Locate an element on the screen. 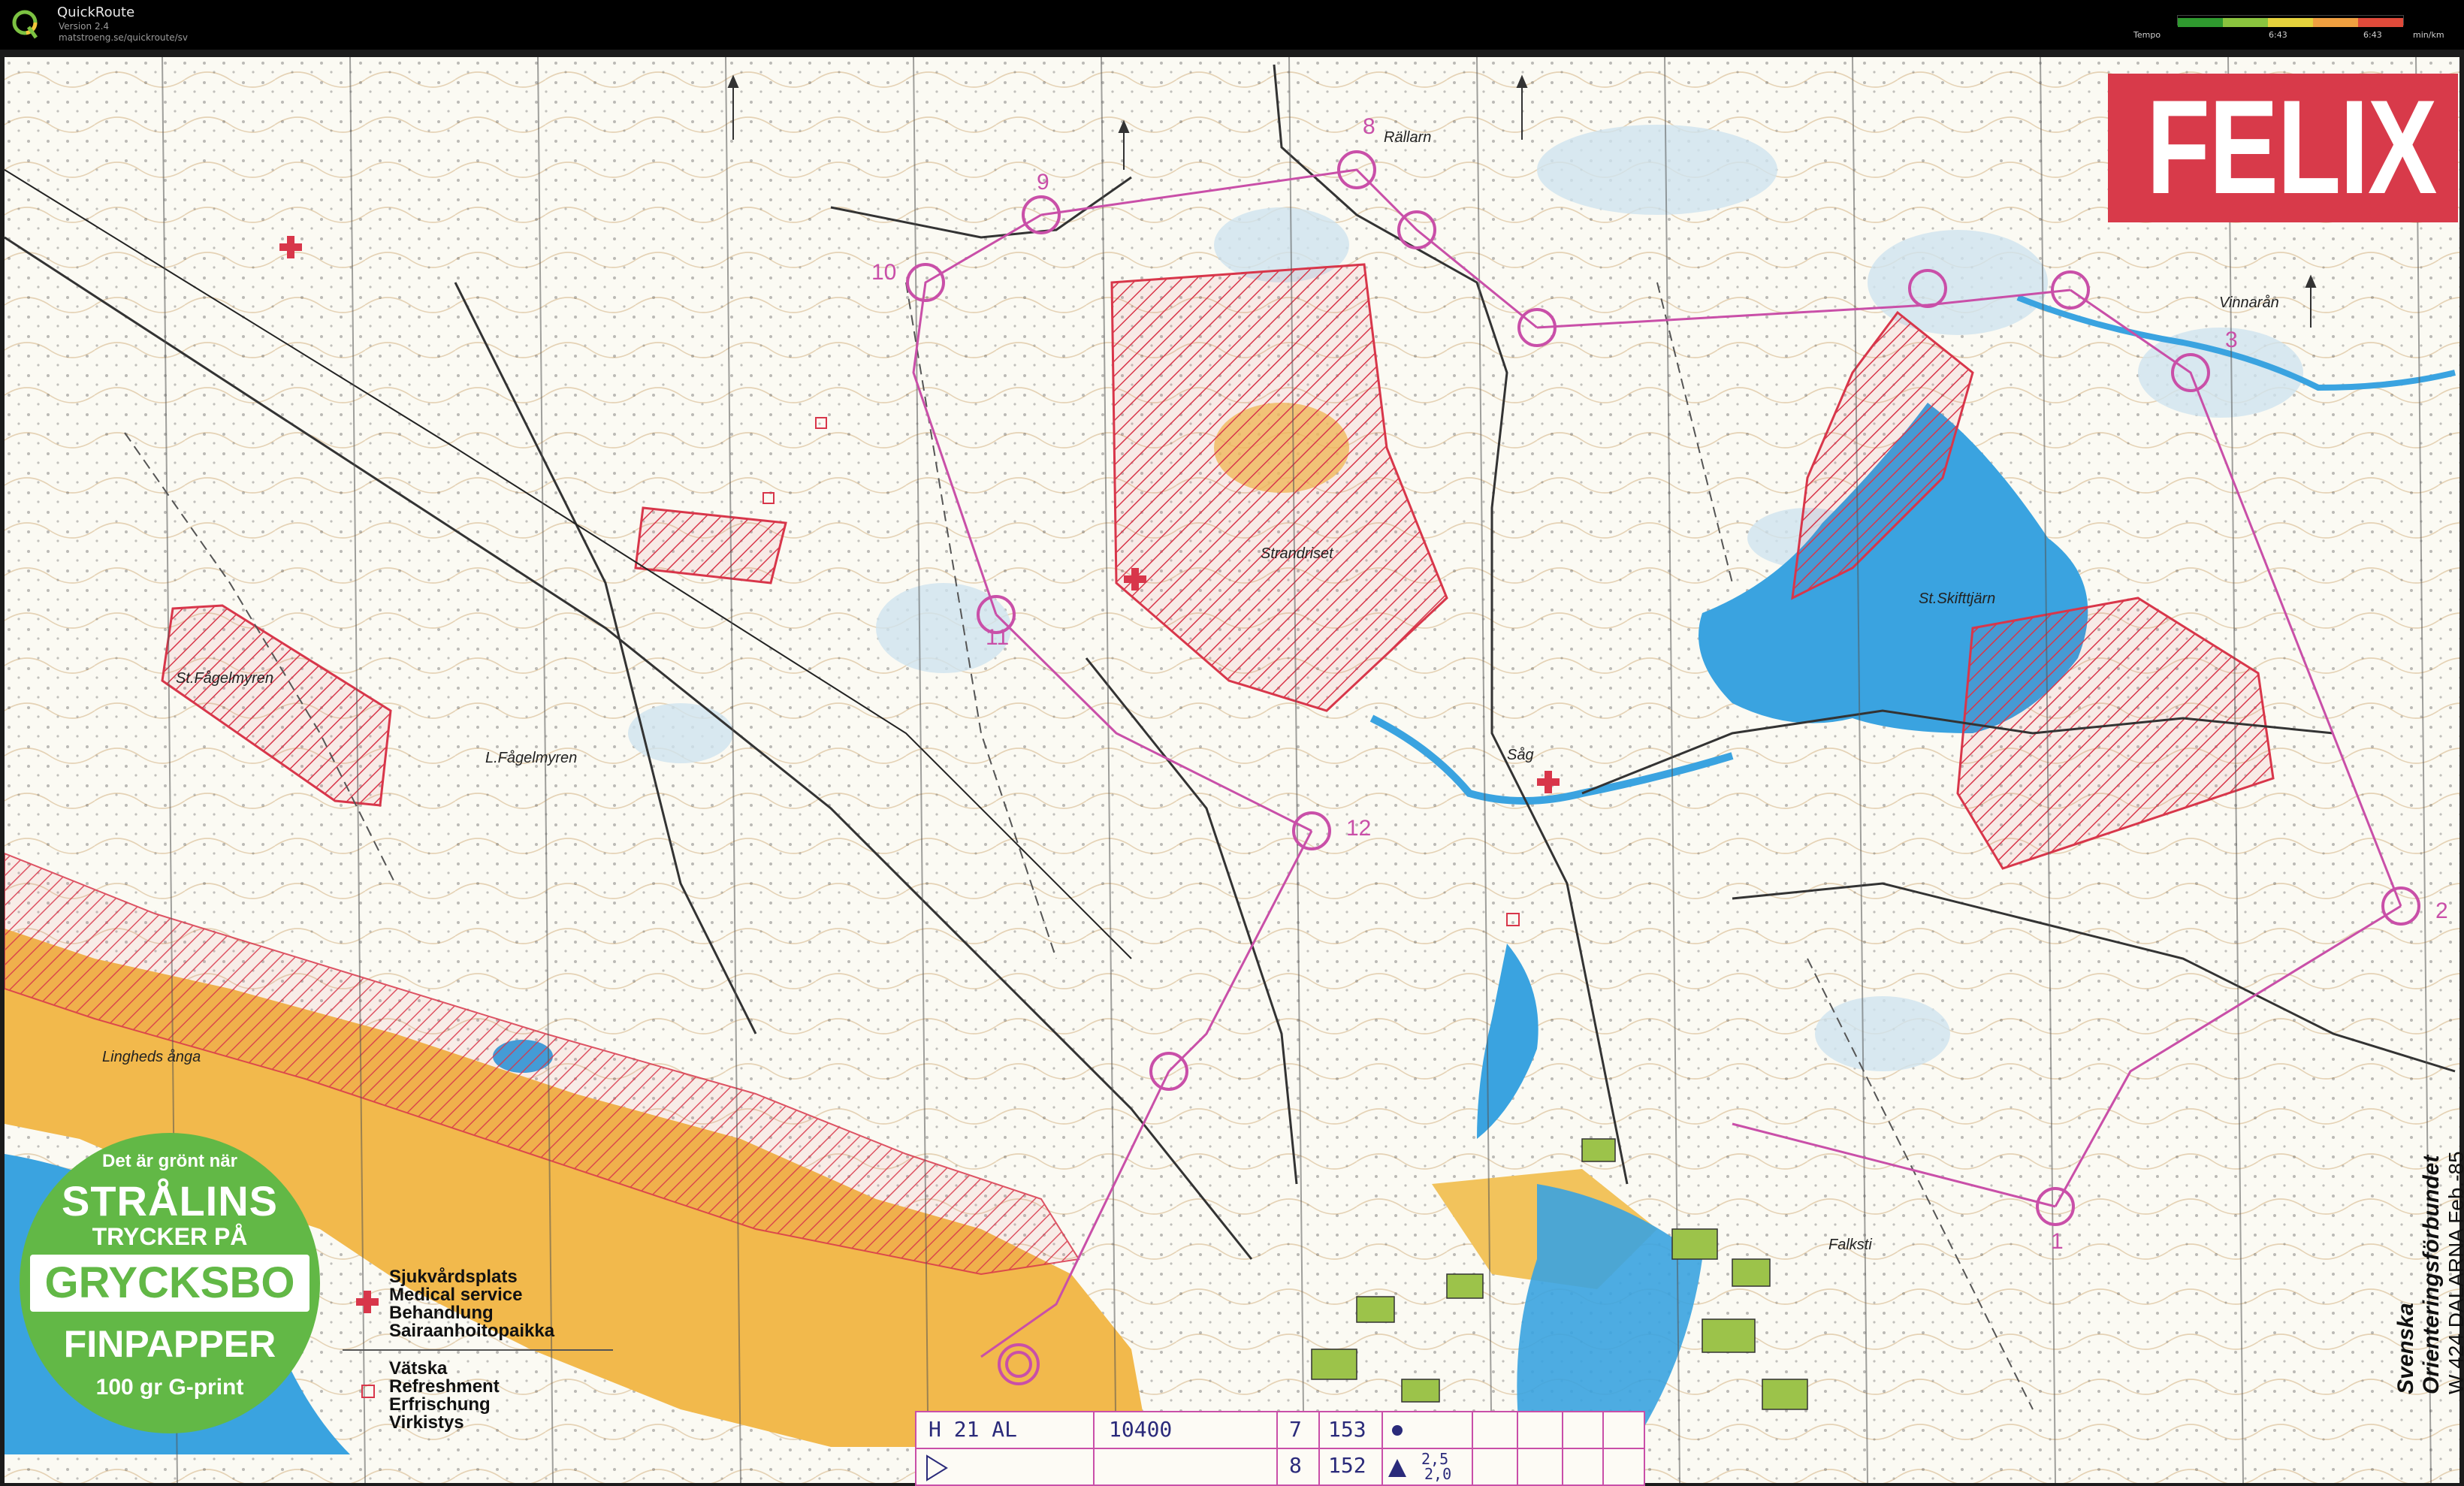  medical-legend-icon is located at coordinates (368, 1302).